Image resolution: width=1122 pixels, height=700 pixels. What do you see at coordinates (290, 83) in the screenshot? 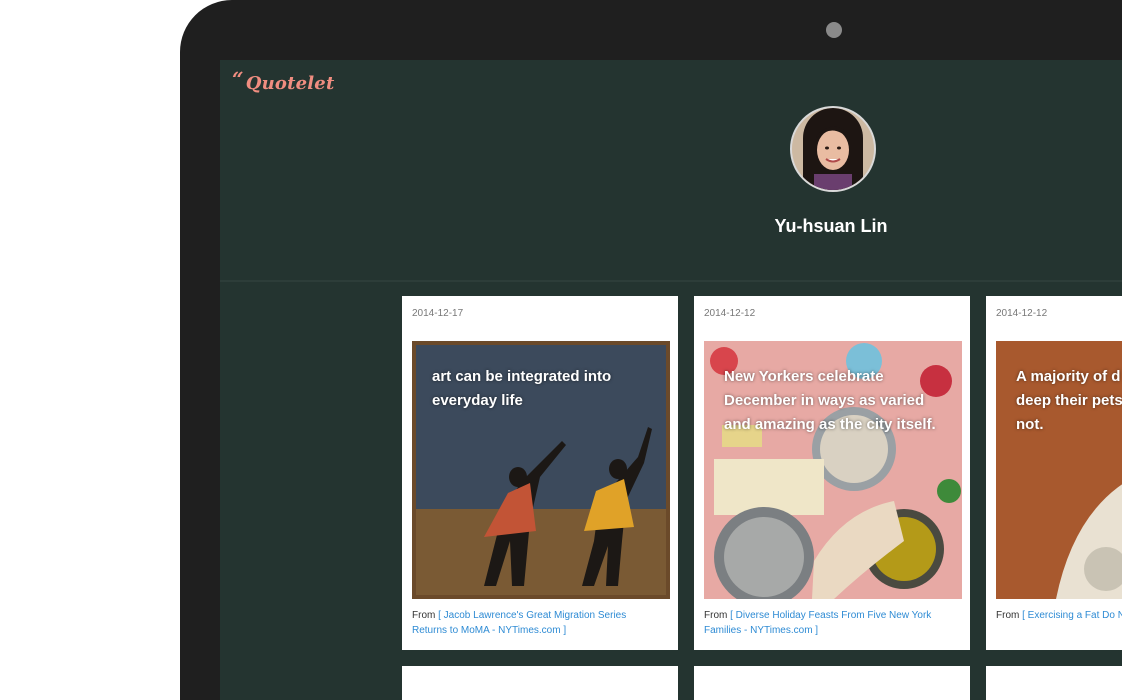
I see `app-name: Quotelet` at bounding box center [290, 83].